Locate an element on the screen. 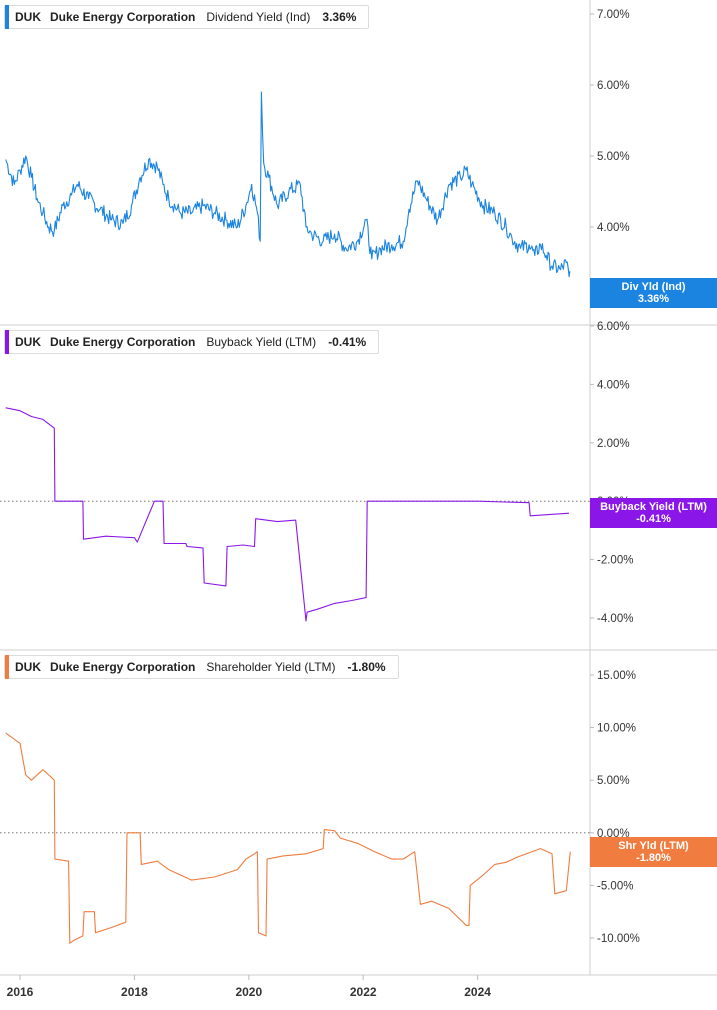  value-badge-buyback: Buyback Yield (LTM) -0.41% is located at coordinates (653, 513).